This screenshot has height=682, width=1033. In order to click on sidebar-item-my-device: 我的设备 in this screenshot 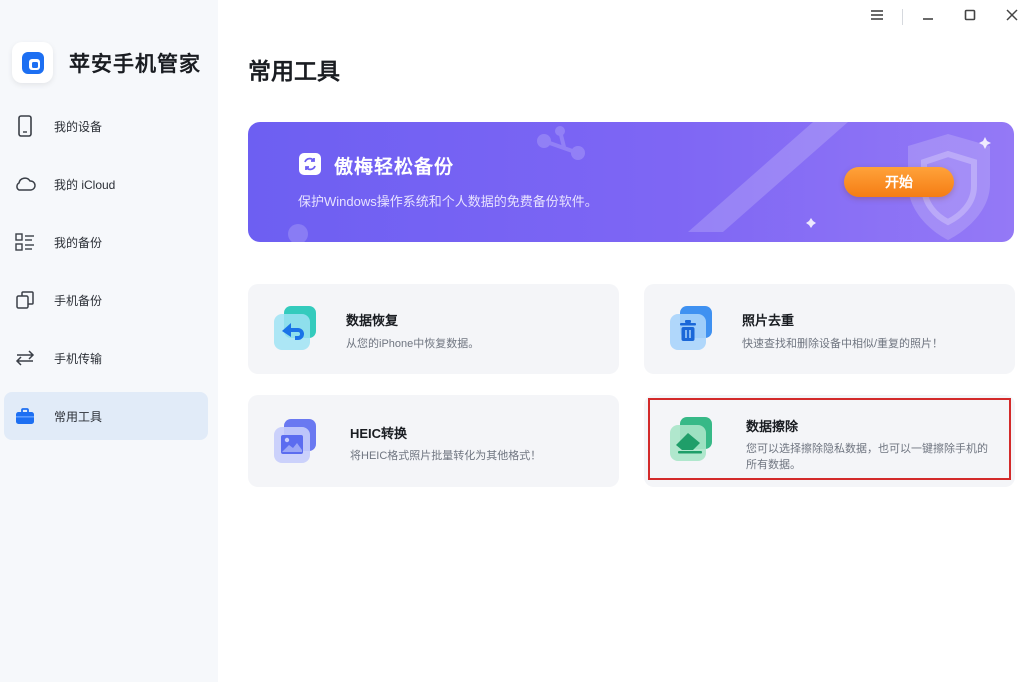, I will do `click(106, 126)`.